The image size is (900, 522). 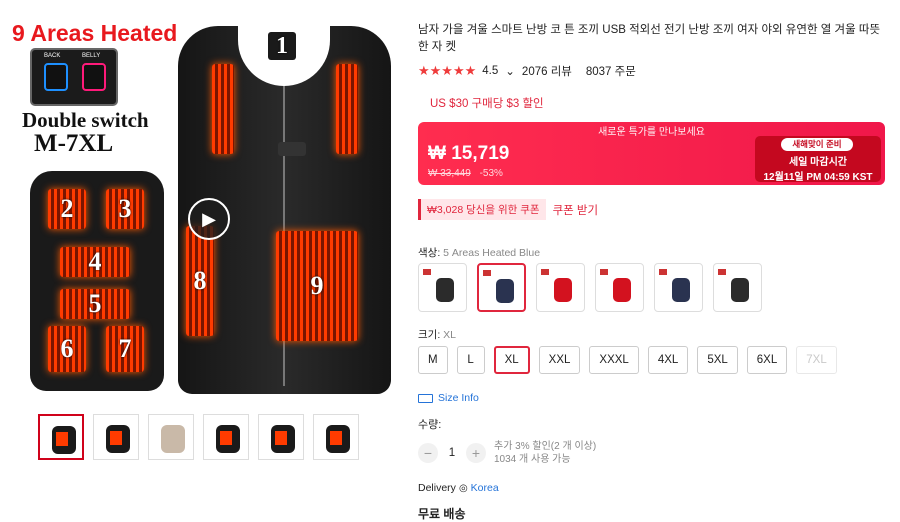 What do you see at coordinates (430, 425) in the screenshot?
I see `quantity-label: 수량:` at bounding box center [430, 425].